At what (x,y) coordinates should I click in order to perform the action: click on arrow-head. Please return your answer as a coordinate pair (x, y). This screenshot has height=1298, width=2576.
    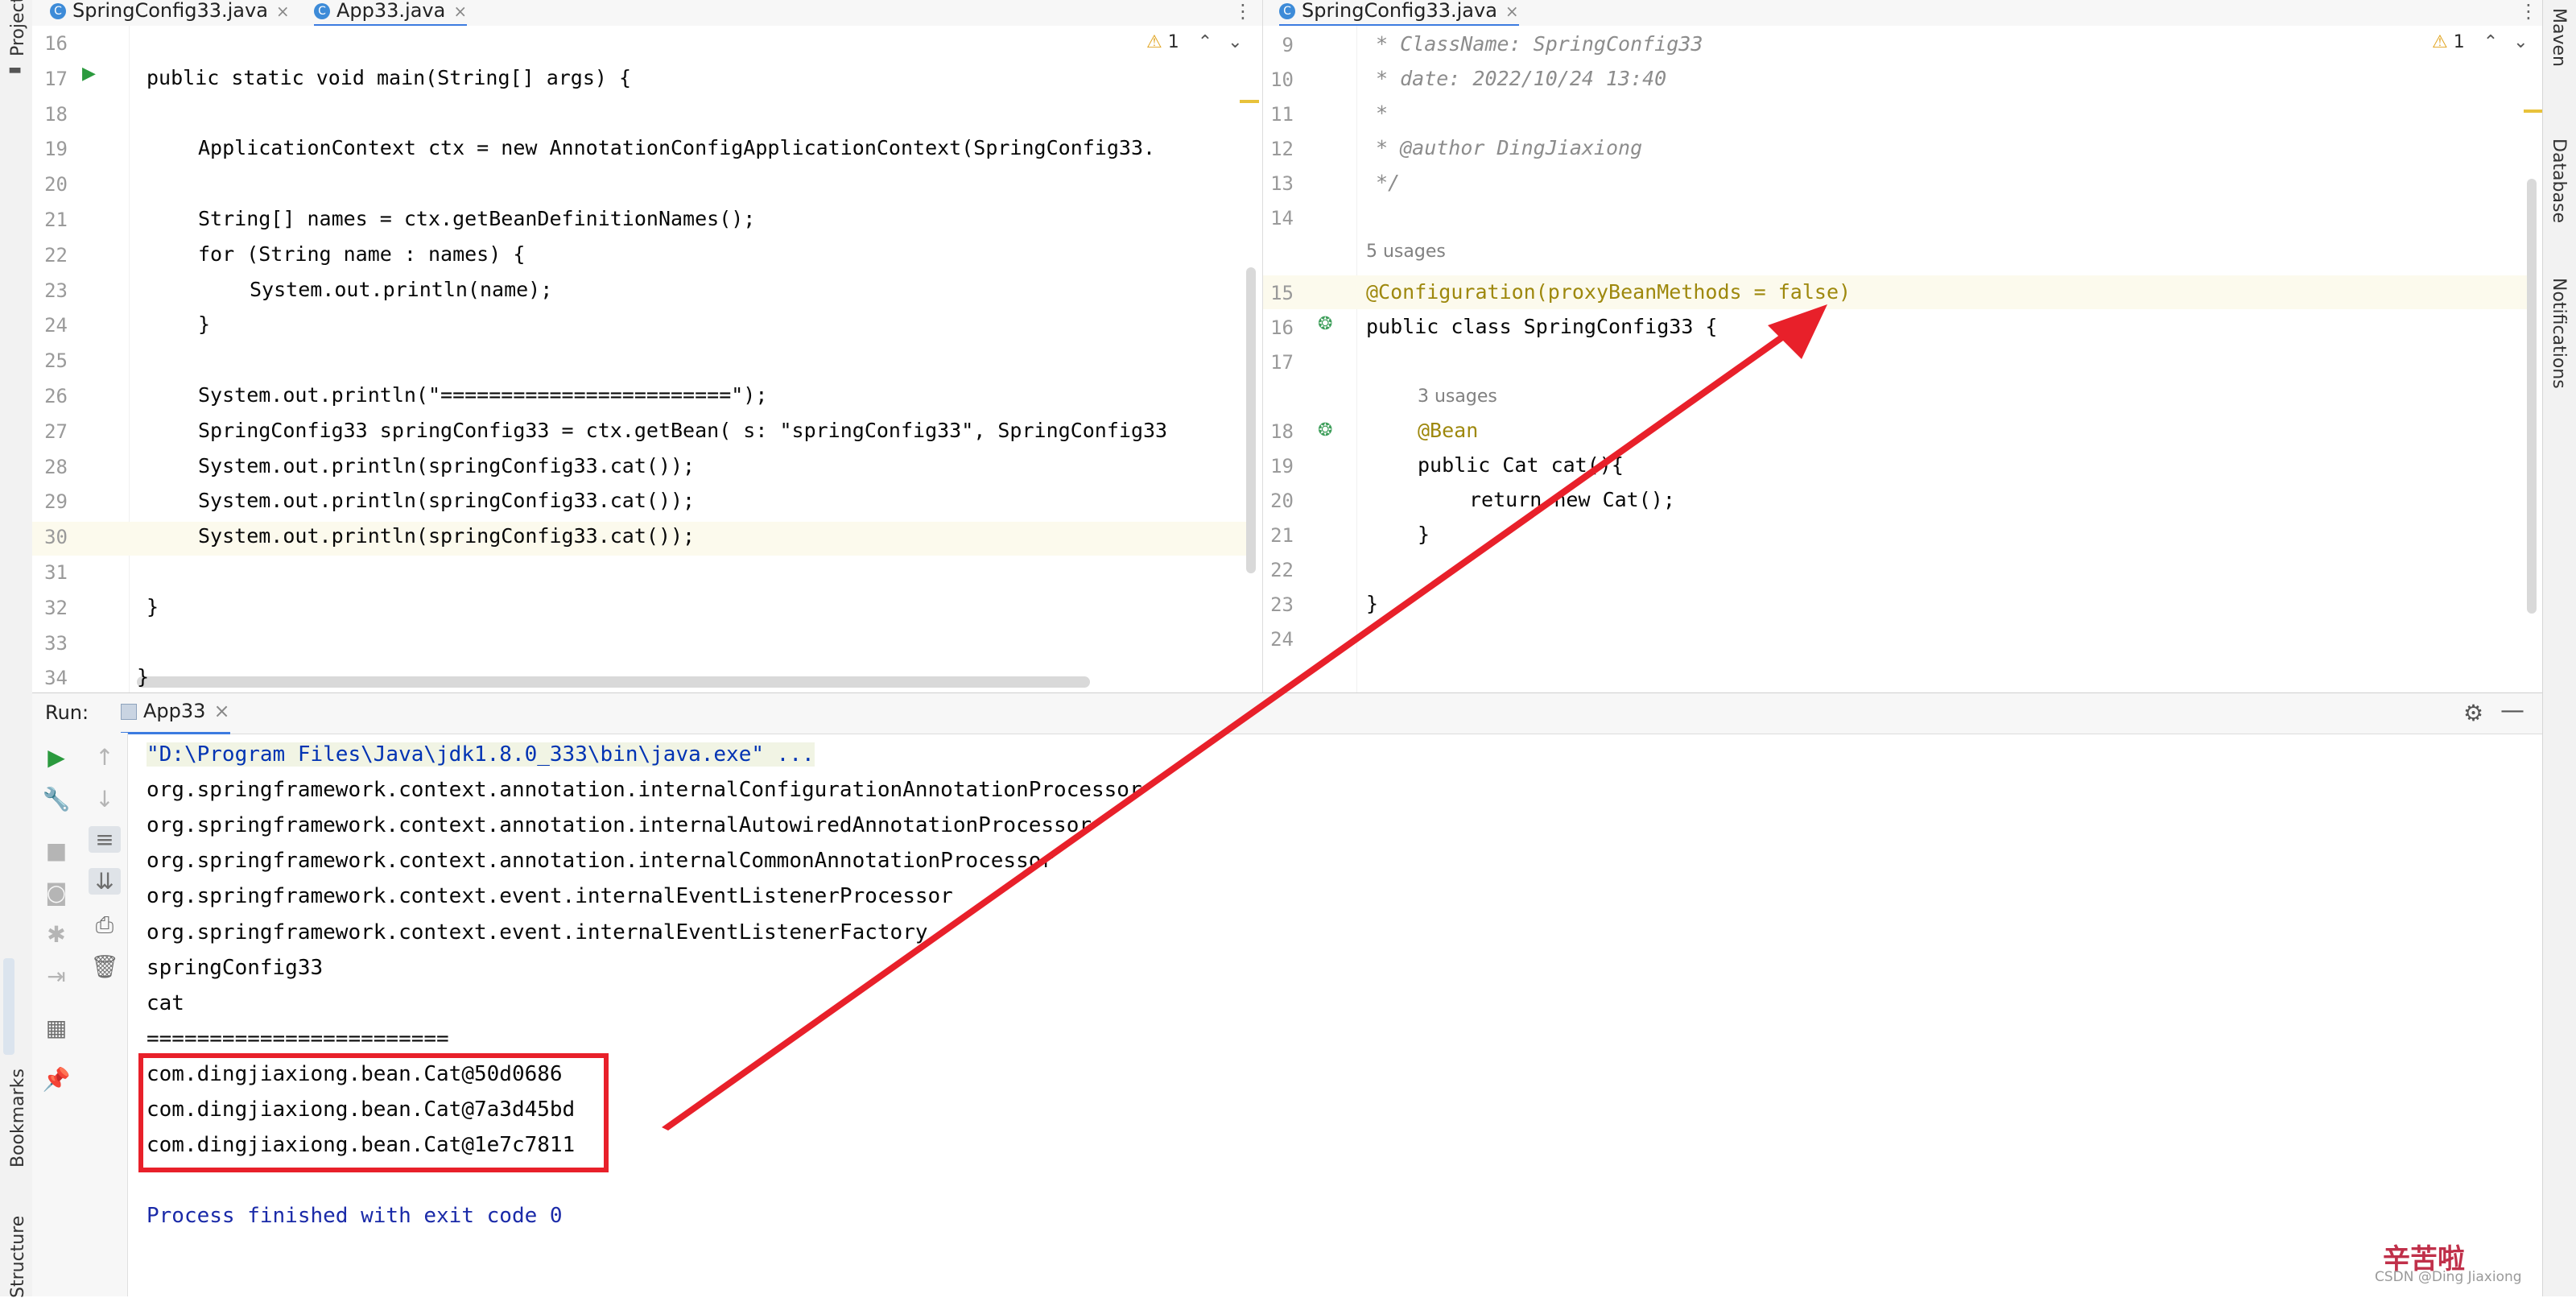
    Looking at the image, I should click on (1797, 331).